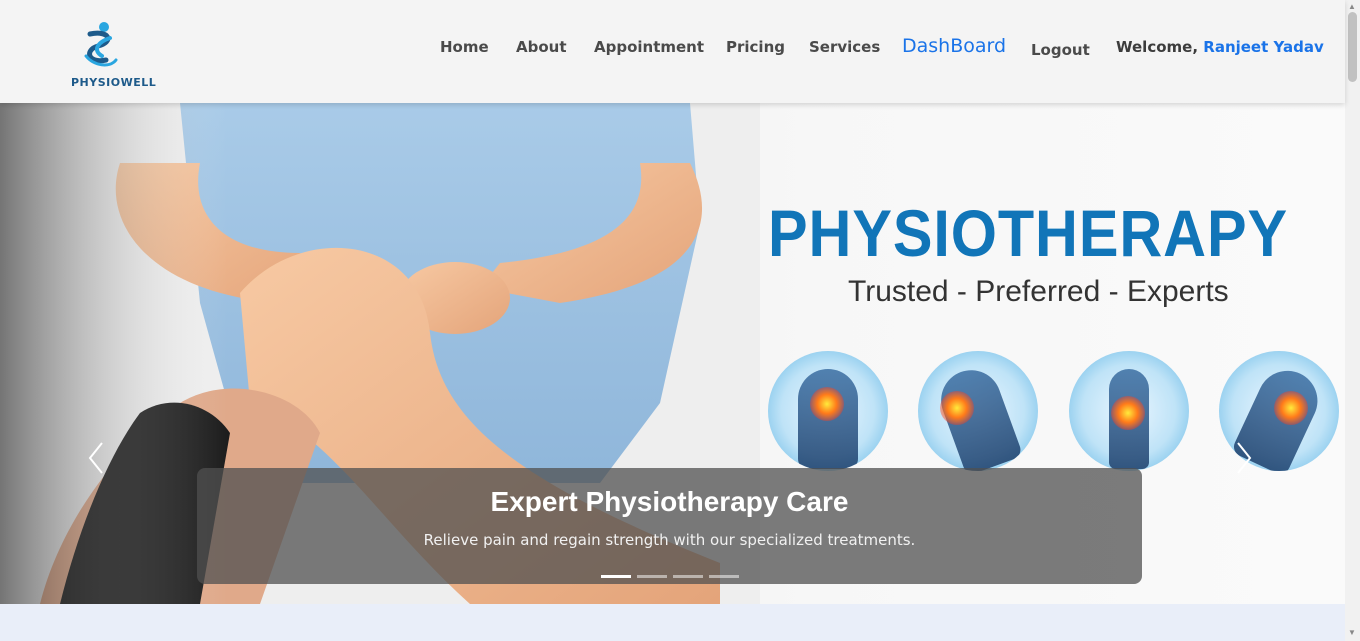 This screenshot has width=1360, height=641. Describe the element at coordinates (755, 47) in the screenshot. I see `nav-pricing: Pricing` at that location.